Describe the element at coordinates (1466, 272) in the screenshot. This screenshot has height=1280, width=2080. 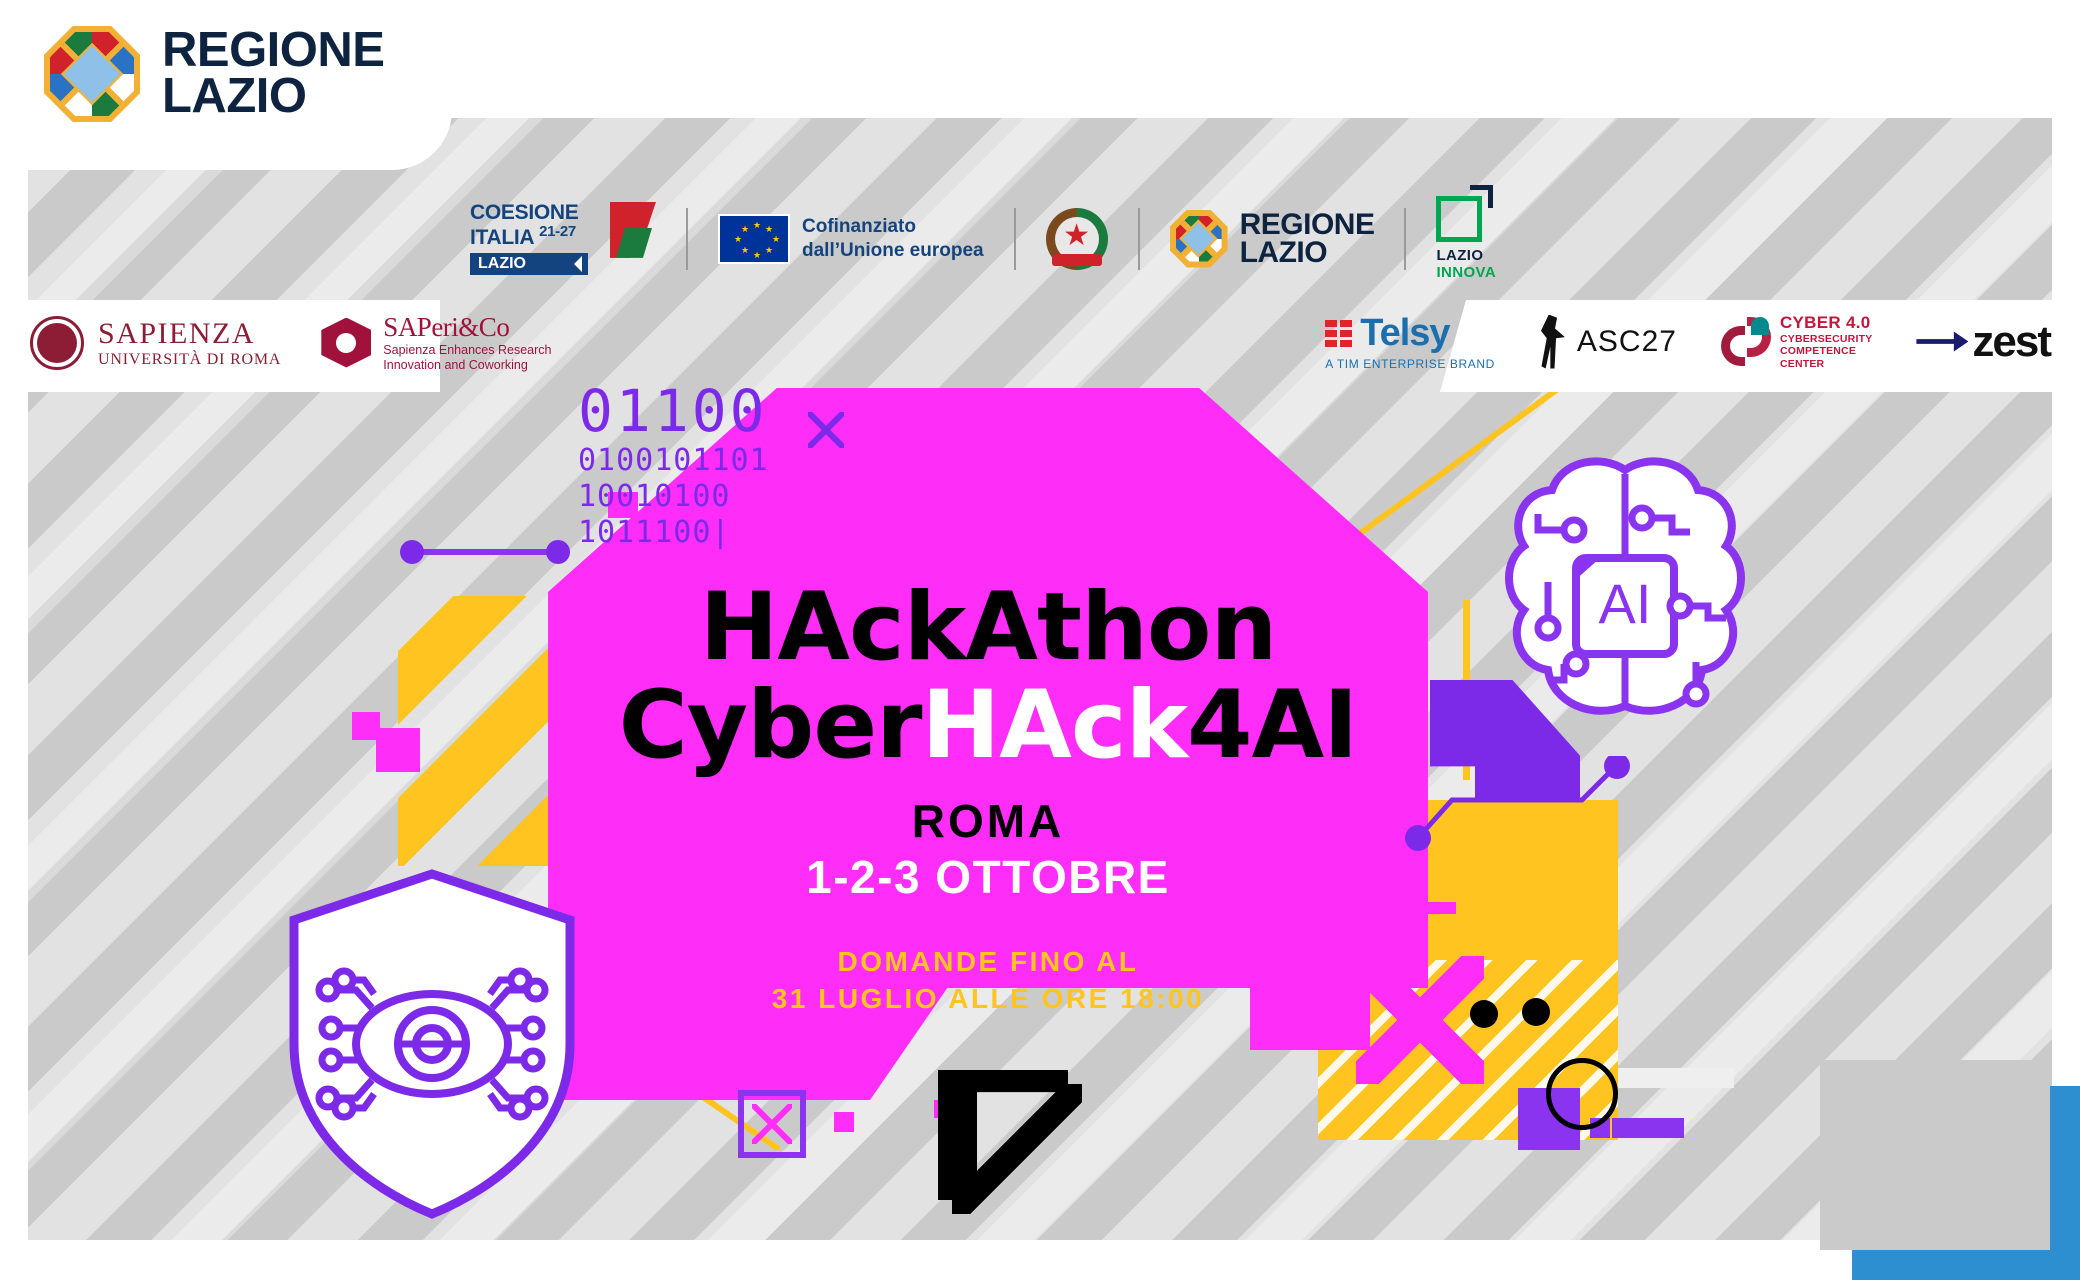
I see `lazio-innova-line-2: INNOVA` at that location.